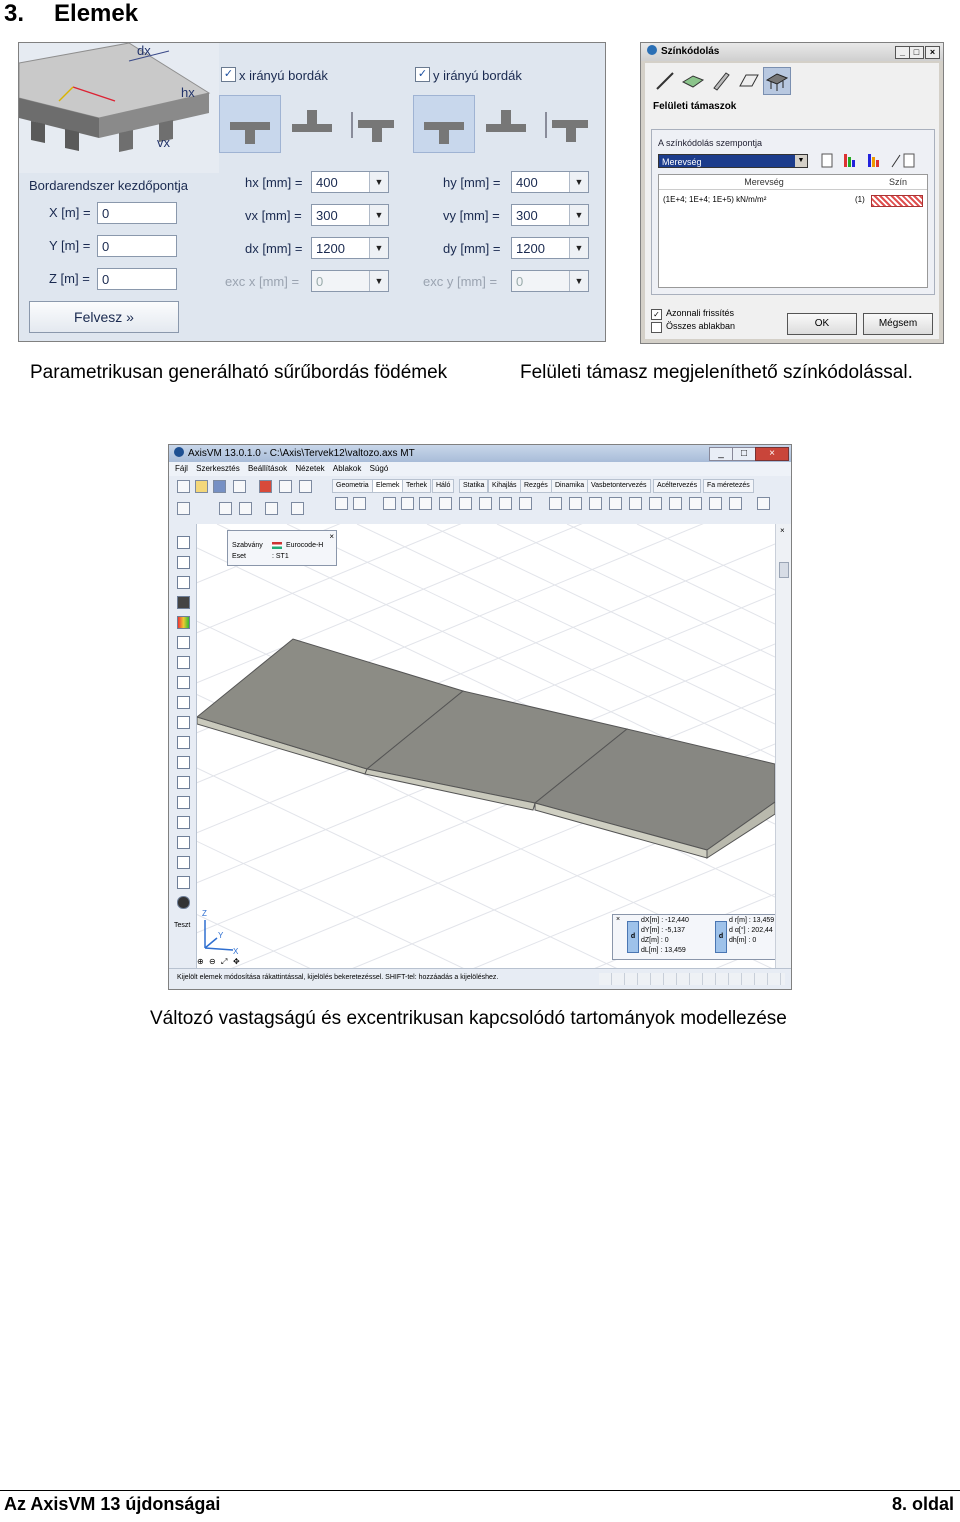 This screenshot has height=1522, width=960. Describe the element at coordinates (615, 503) in the screenshot. I see `rigid-icon` at that location.